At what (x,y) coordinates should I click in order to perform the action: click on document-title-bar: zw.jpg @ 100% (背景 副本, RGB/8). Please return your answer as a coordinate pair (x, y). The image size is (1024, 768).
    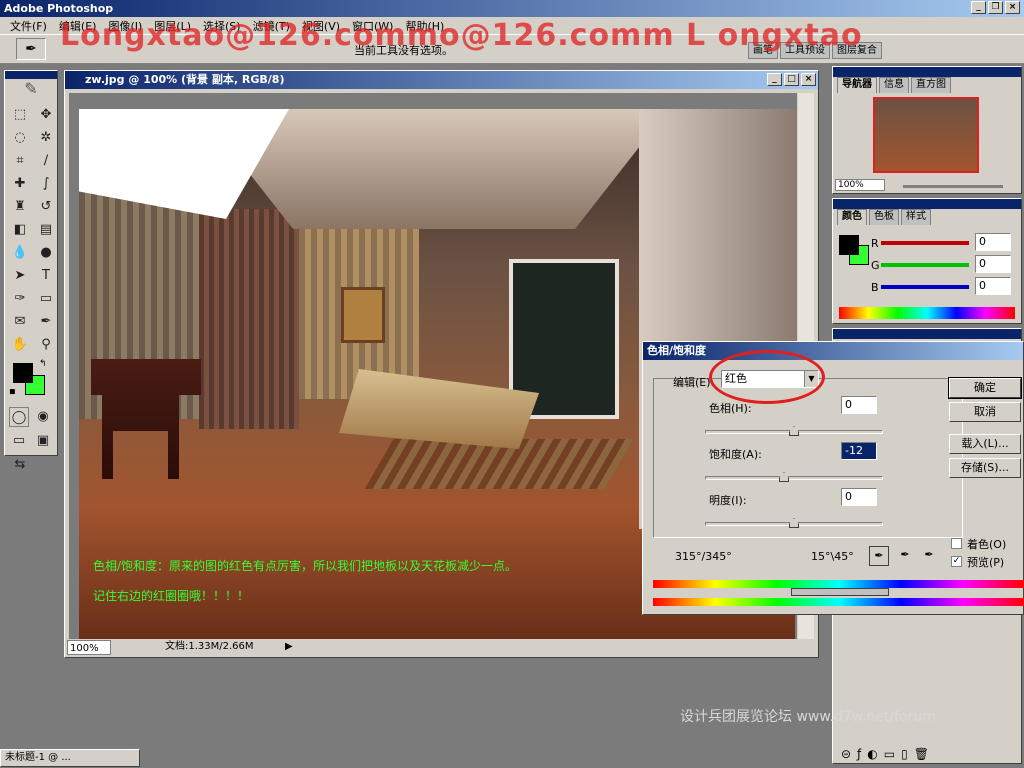
    Looking at the image, I should click on (441, 80).